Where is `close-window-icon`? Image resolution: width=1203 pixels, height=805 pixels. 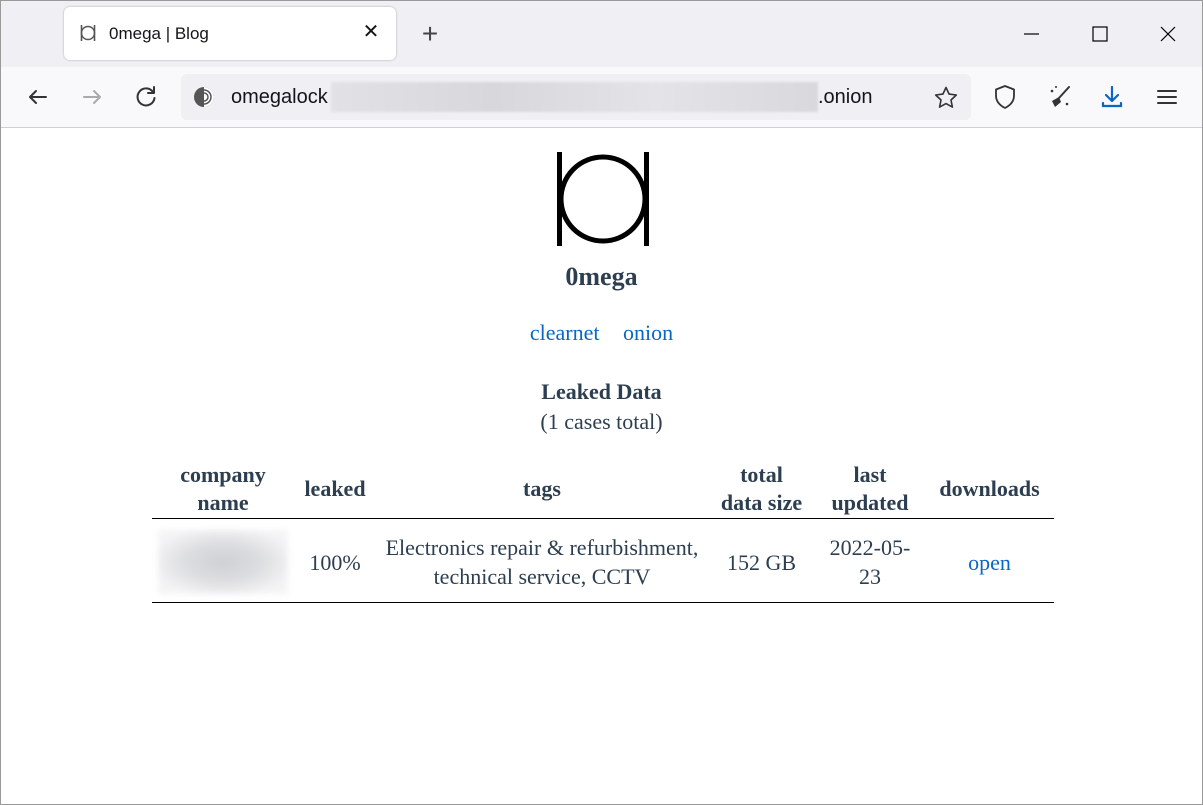 close-window-icon is located at coordinates (1168, 34).